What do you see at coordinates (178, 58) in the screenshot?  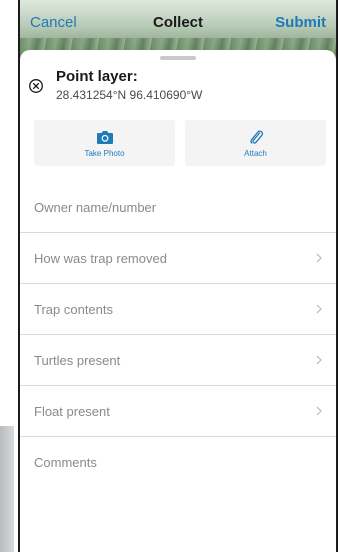 I see `sheet-grabber` at bounding box center [178, 58].